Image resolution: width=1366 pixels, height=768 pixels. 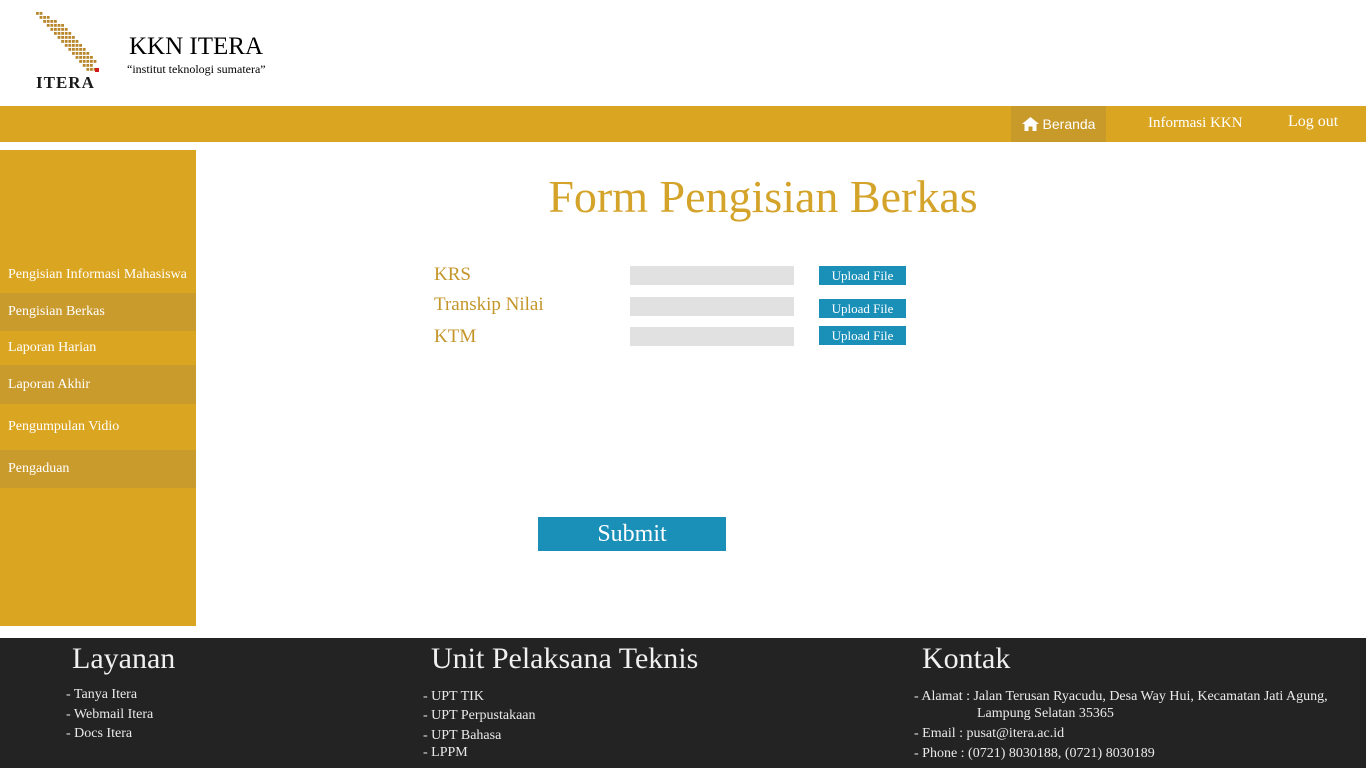 I want to click on top-navbar: Beranda Informasi KKN Log out, so click(x=683, y=124).